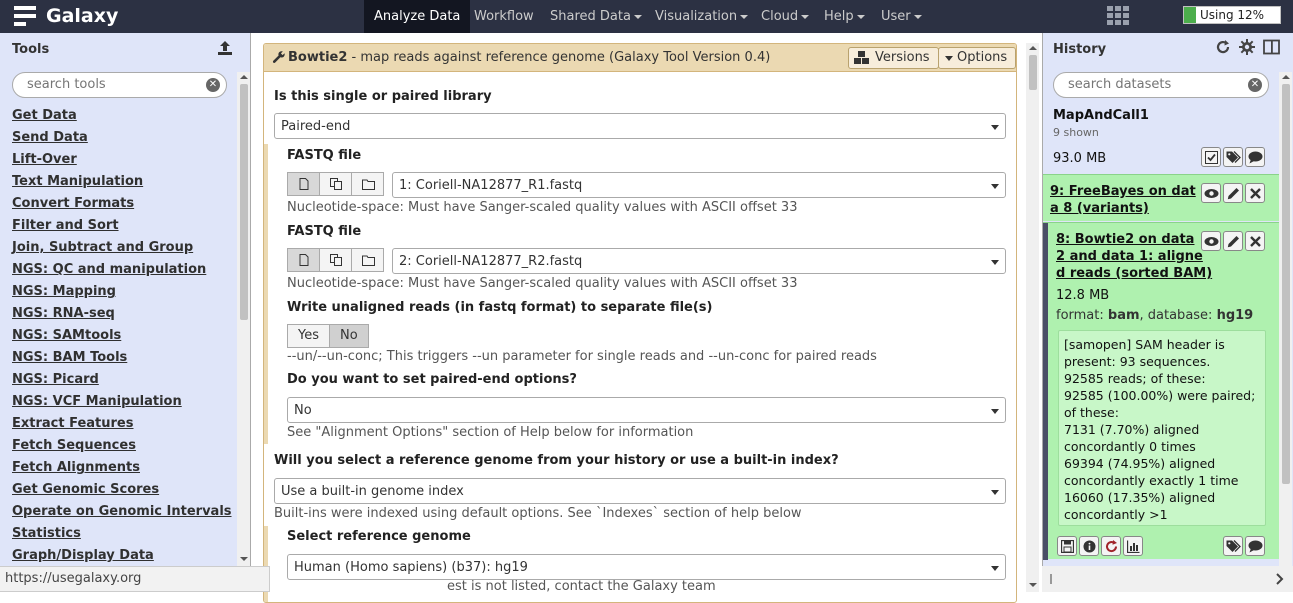 Image resolution: width=1293 pixels, height=603 pixels. I want to click on library-type-select: Paired-end, so click(640, 126).